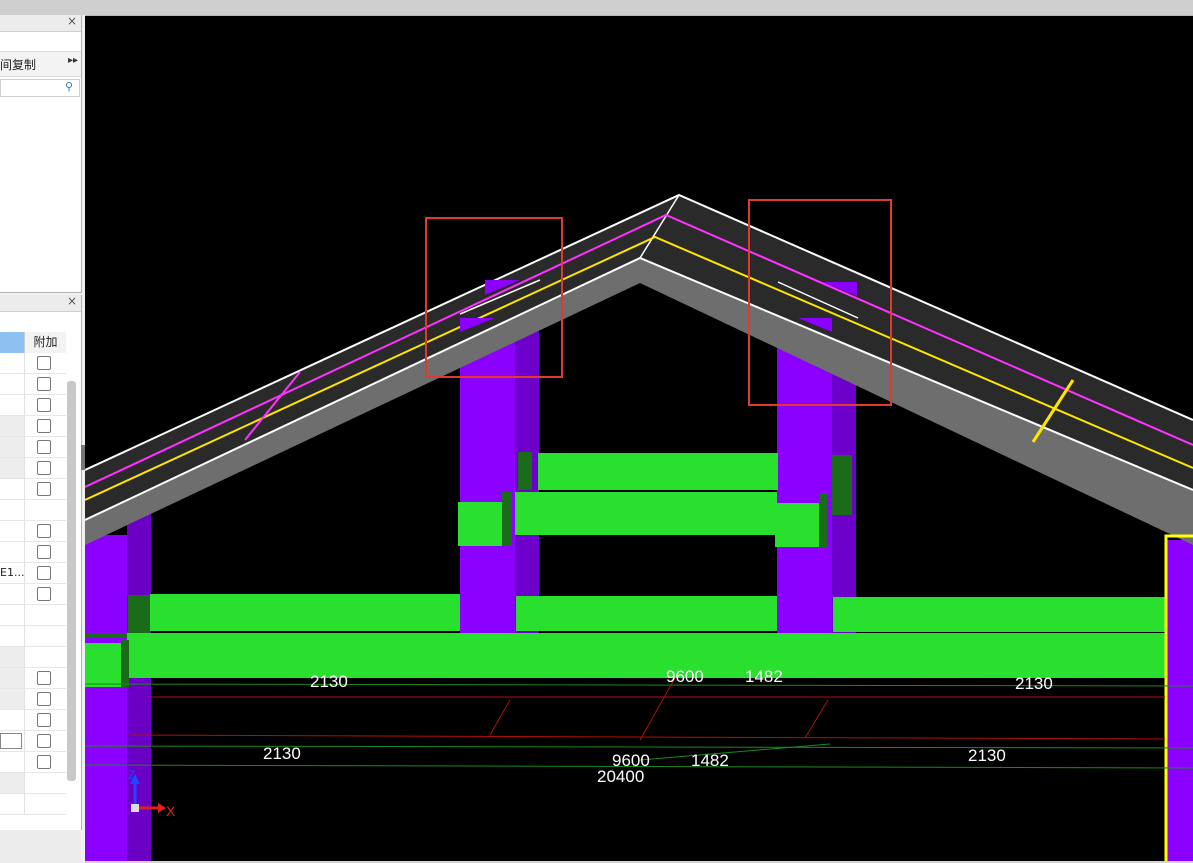 The image size is (1193, 863). I want to click on header-selected-cell, so click(12, 342).